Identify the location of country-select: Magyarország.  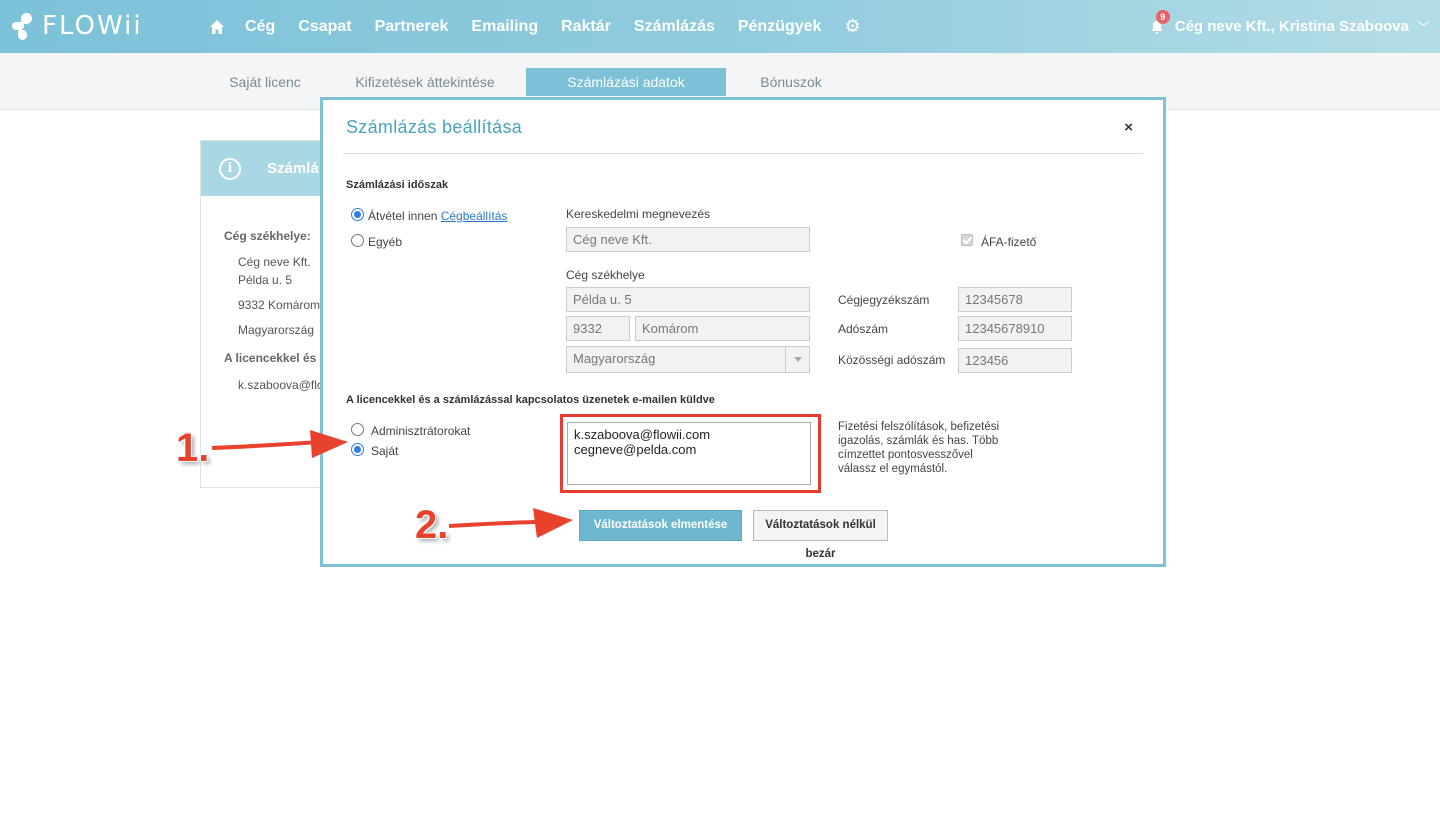
(688, 359).